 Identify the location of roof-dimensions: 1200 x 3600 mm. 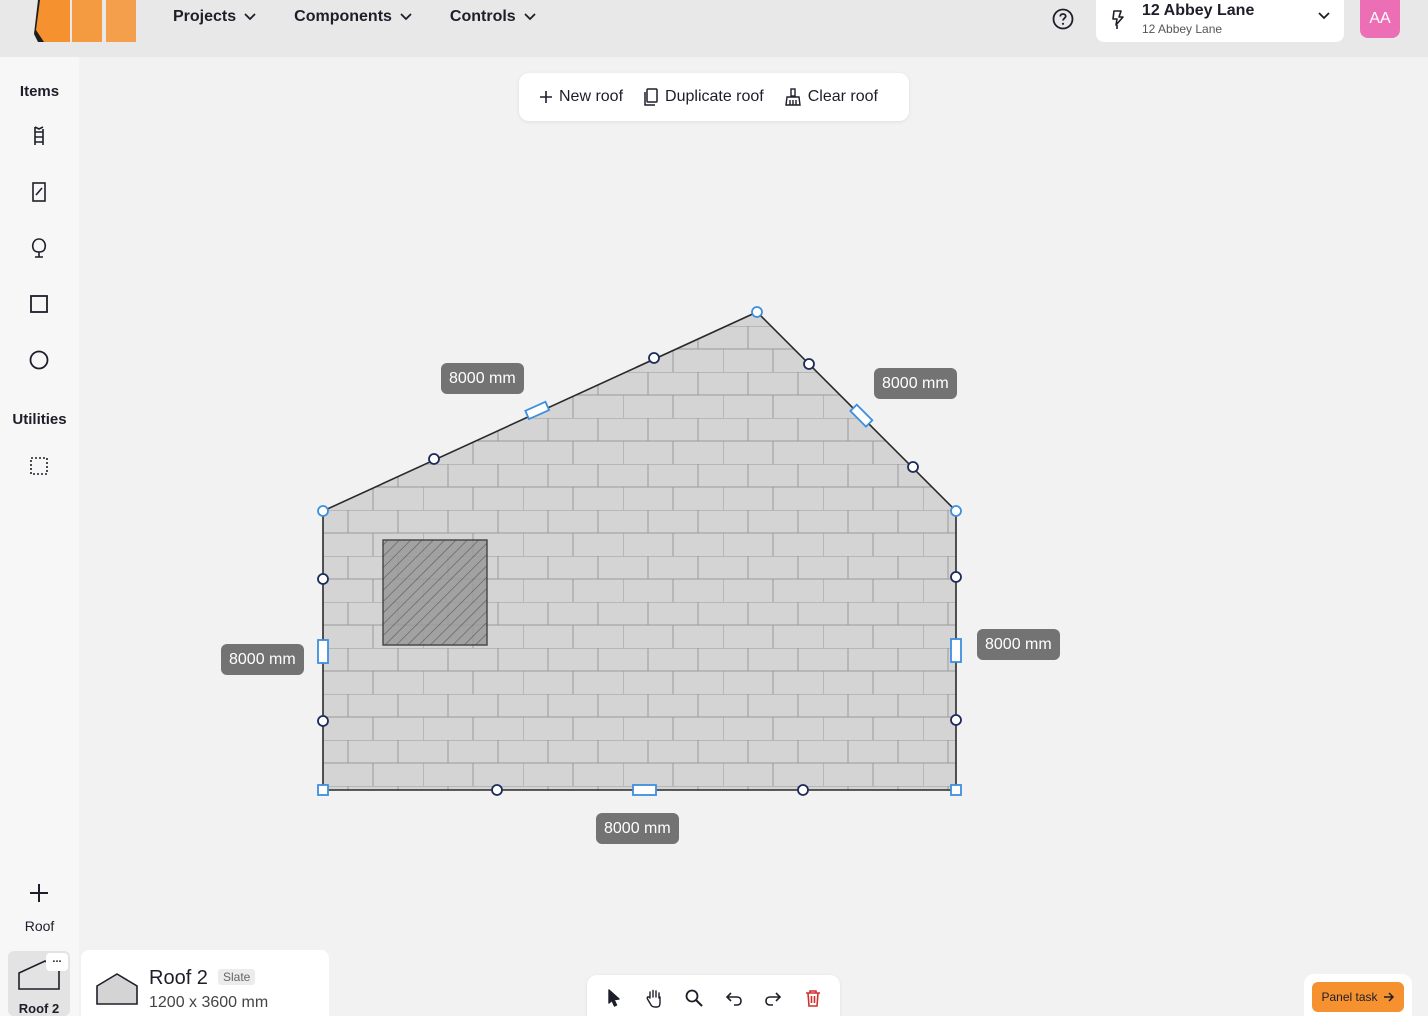
(209, 1002).